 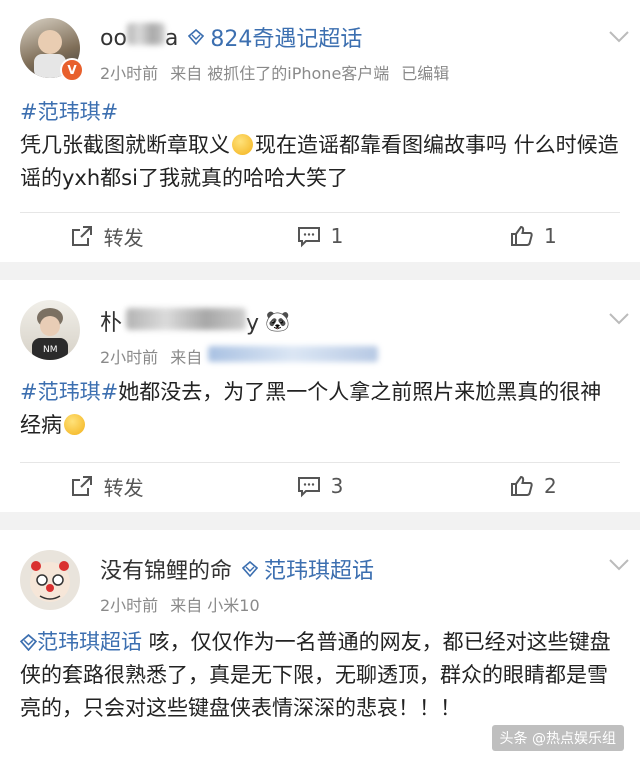 I want to click on action-bar: 转发 3 2, so click(x=320, y=486).